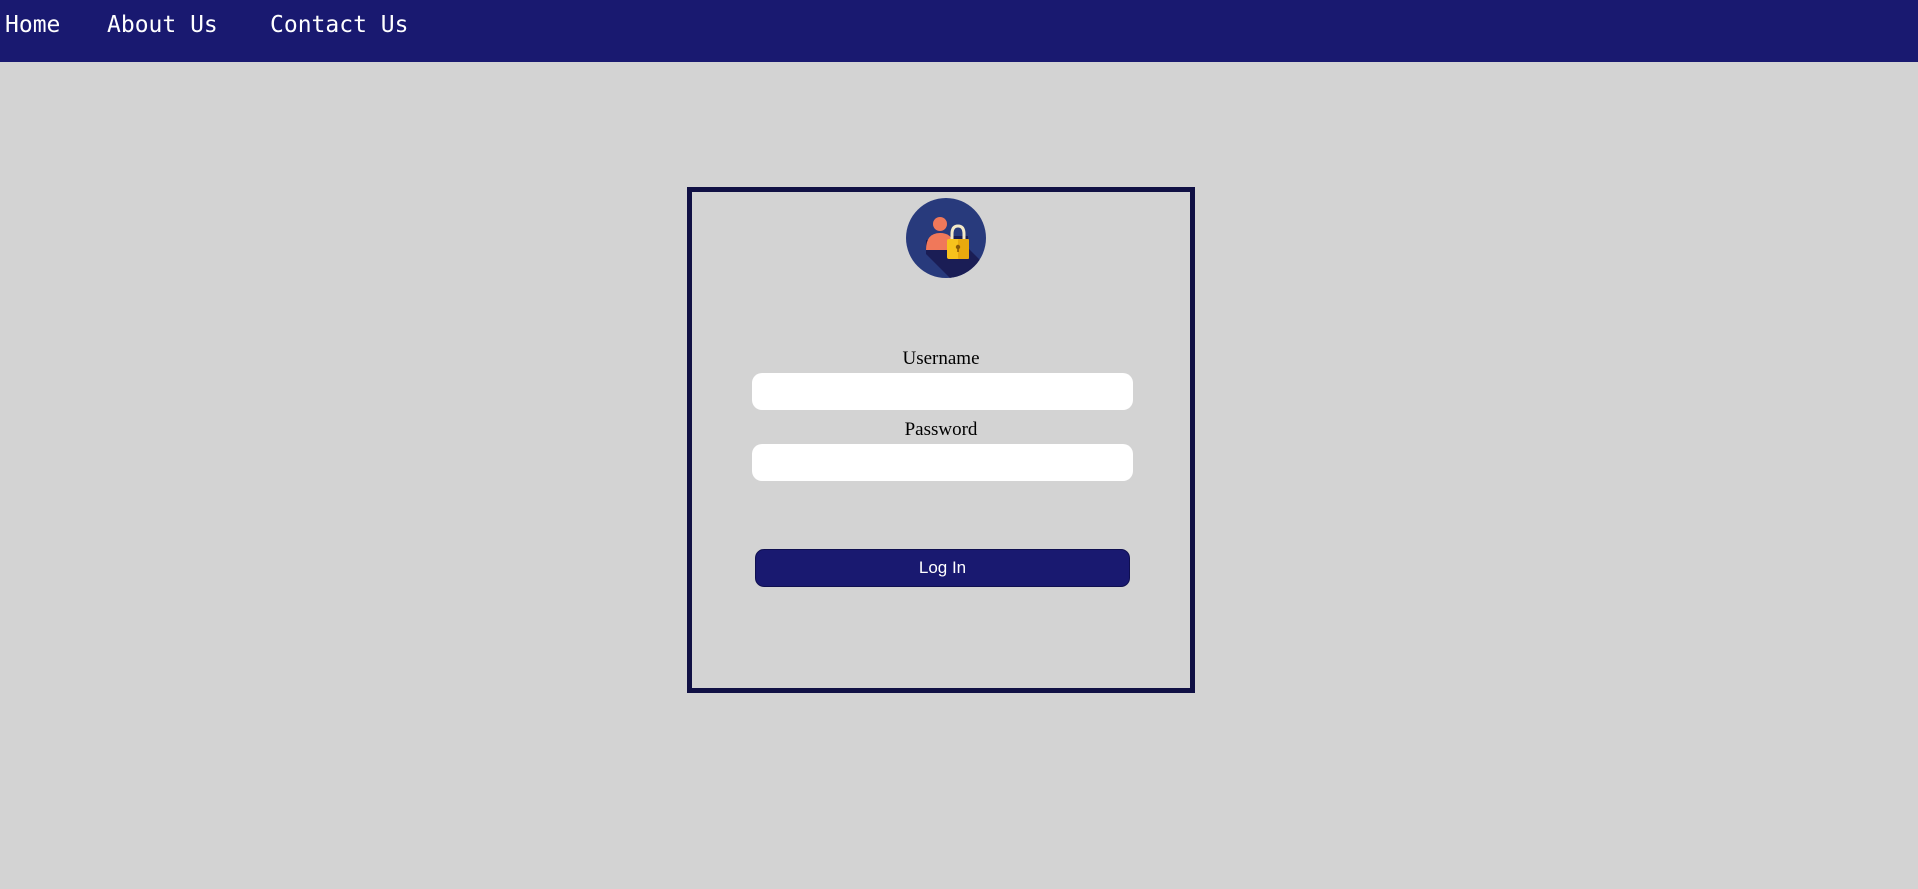 This screenshot has width=1918, height=889. Describe the element at coordinates (942, 568) in the screenshot. I see `login-button: Log In` at that location.